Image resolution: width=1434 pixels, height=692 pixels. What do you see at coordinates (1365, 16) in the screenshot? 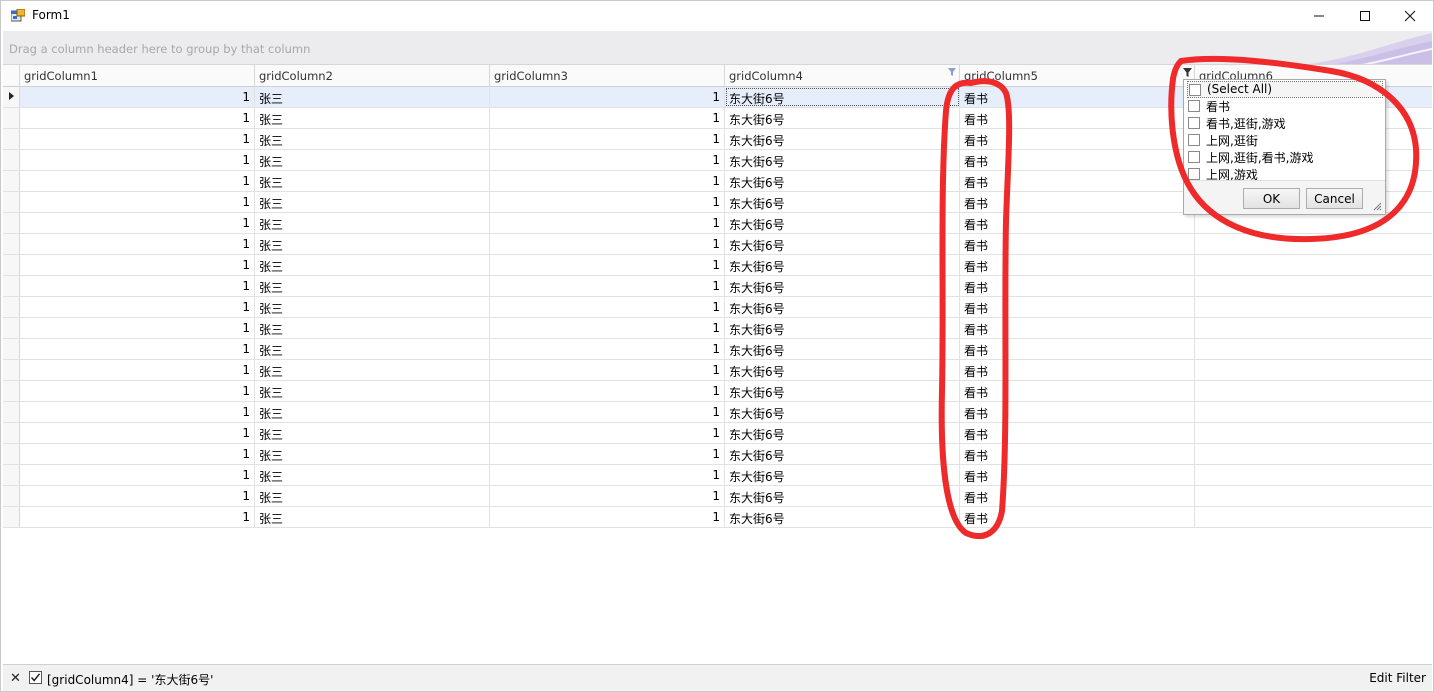
I see `maximize-button` at bounding box center [1365, 16].